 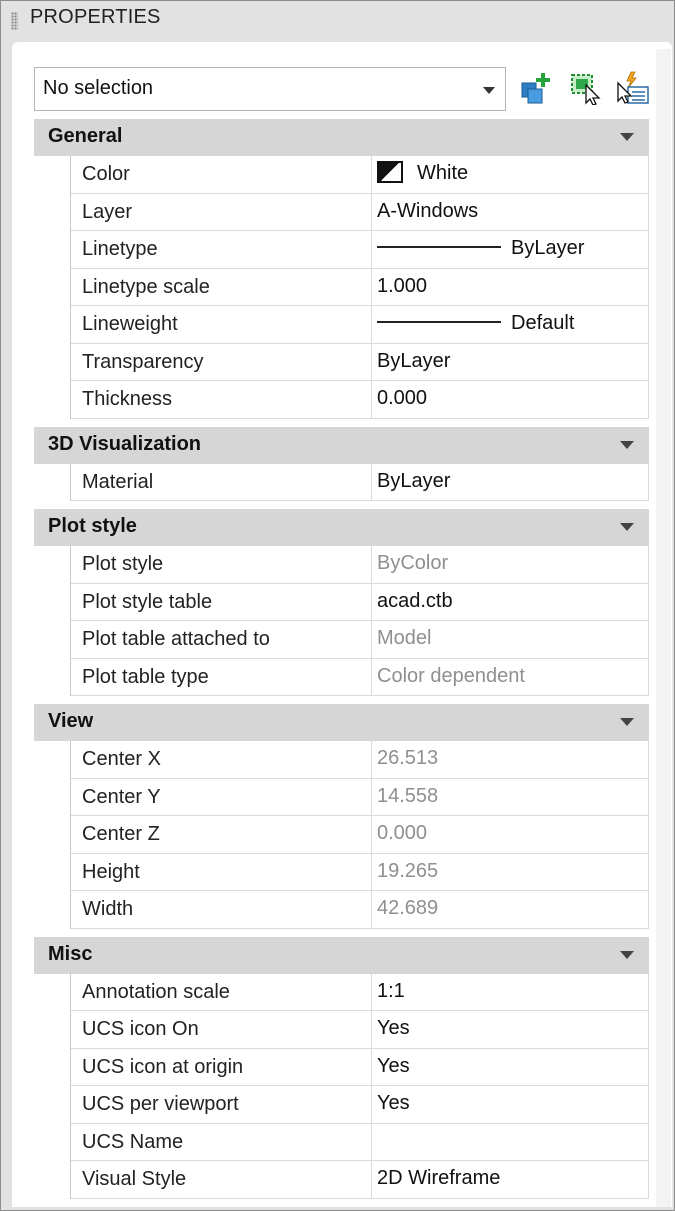 What do you see at coordinates (221, 324) in the screenshot?
I see `property-label: Lineweight` at bounding box center [221, 324].